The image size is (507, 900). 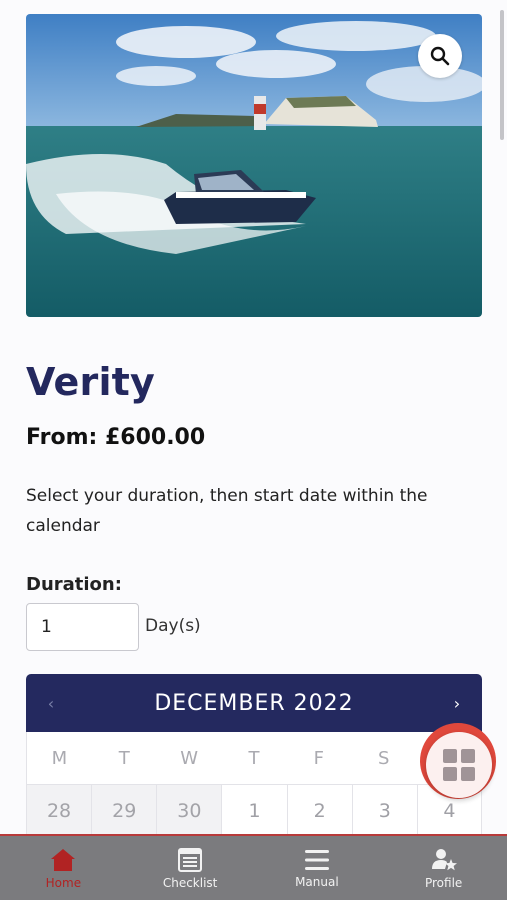 I want to click on weekday-label: F, so click(x=319, y=758).